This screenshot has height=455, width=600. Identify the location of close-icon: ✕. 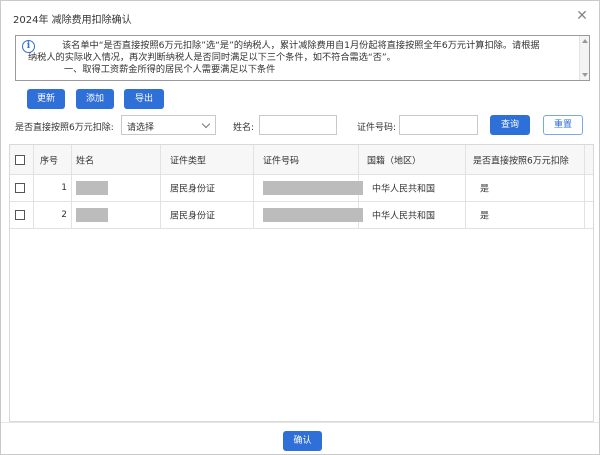
(582, 16).